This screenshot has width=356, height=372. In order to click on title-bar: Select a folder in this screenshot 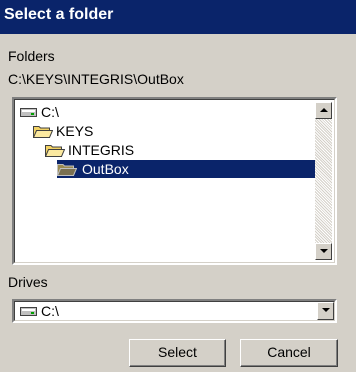, I will do `click(178, 17)`.